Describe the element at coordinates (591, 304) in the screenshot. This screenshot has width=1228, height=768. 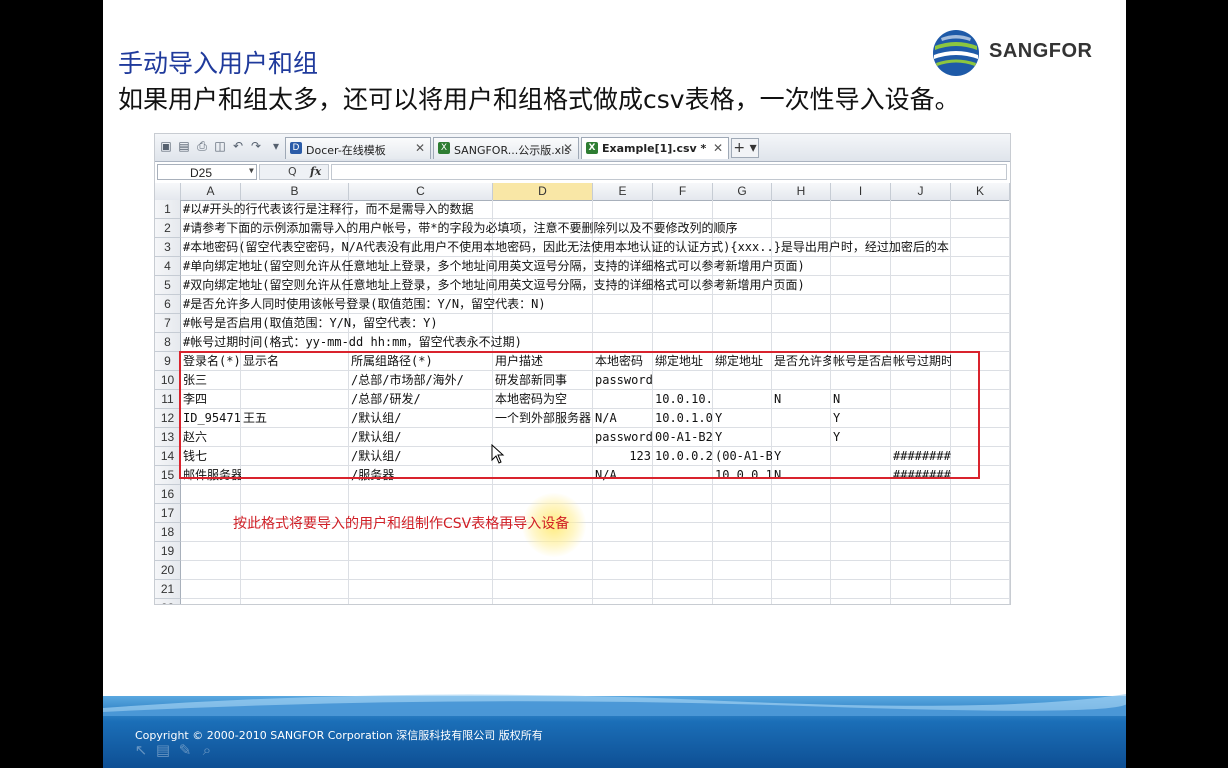
I see `comment-cell: #是否允许多人同时使用该帐号登录(取值范围：Y/N，留空代表：N)` at that location.